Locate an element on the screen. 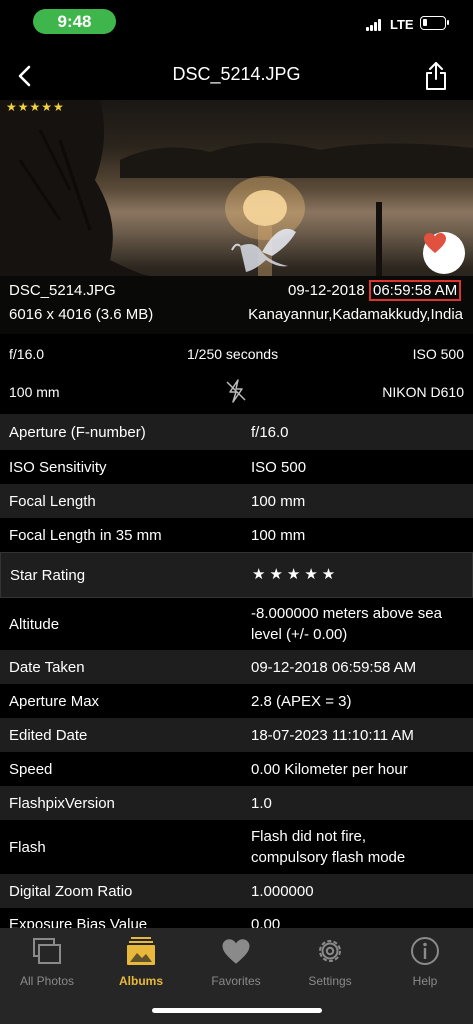  tab-label: Favorites is located at coordinates (236, 981).